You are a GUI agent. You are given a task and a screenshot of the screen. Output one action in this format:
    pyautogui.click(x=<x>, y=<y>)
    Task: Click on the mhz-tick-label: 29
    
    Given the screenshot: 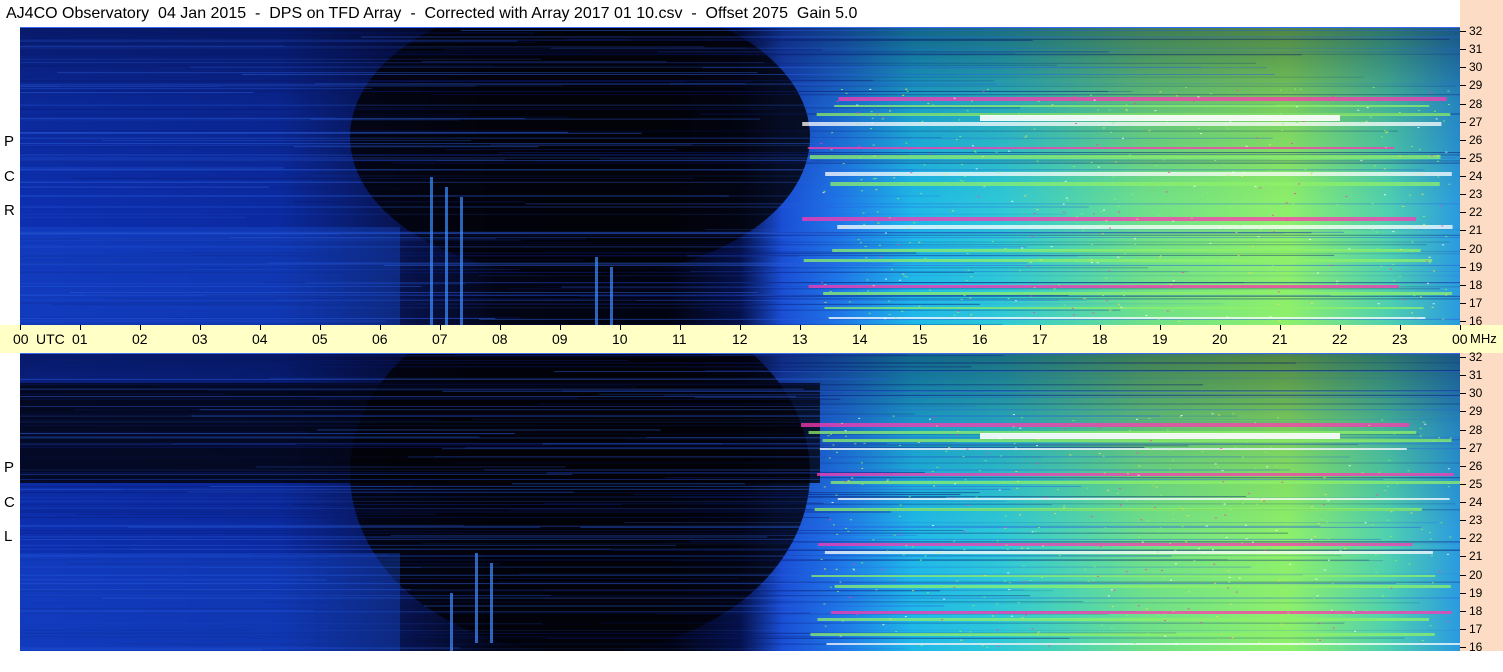 What is the action you would take?
    pyautogui.click(x=1476, y=85)
    